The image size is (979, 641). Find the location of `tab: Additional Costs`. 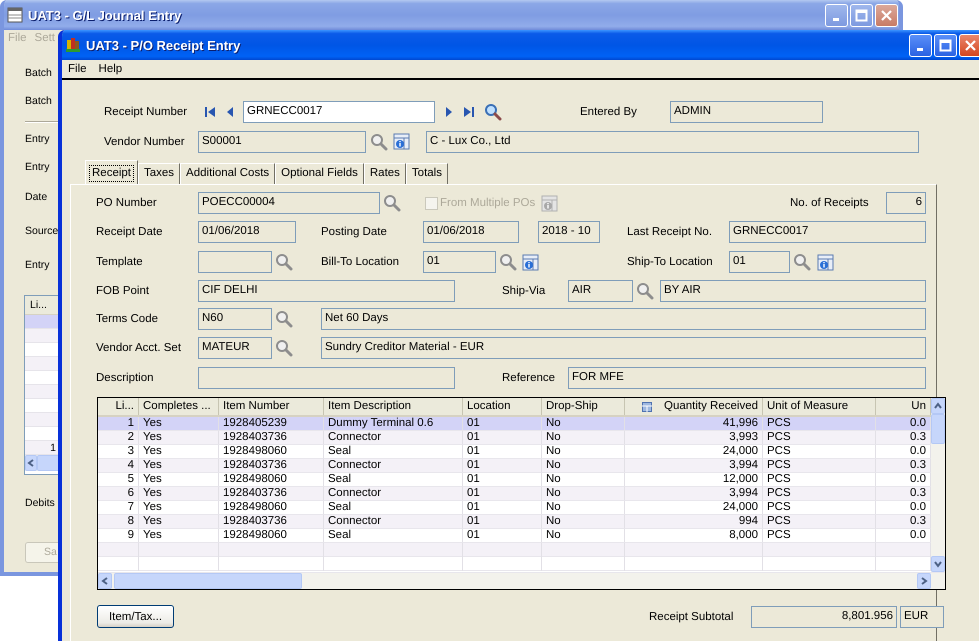

tab: Additional Costs is located at coordinates (228, 173).